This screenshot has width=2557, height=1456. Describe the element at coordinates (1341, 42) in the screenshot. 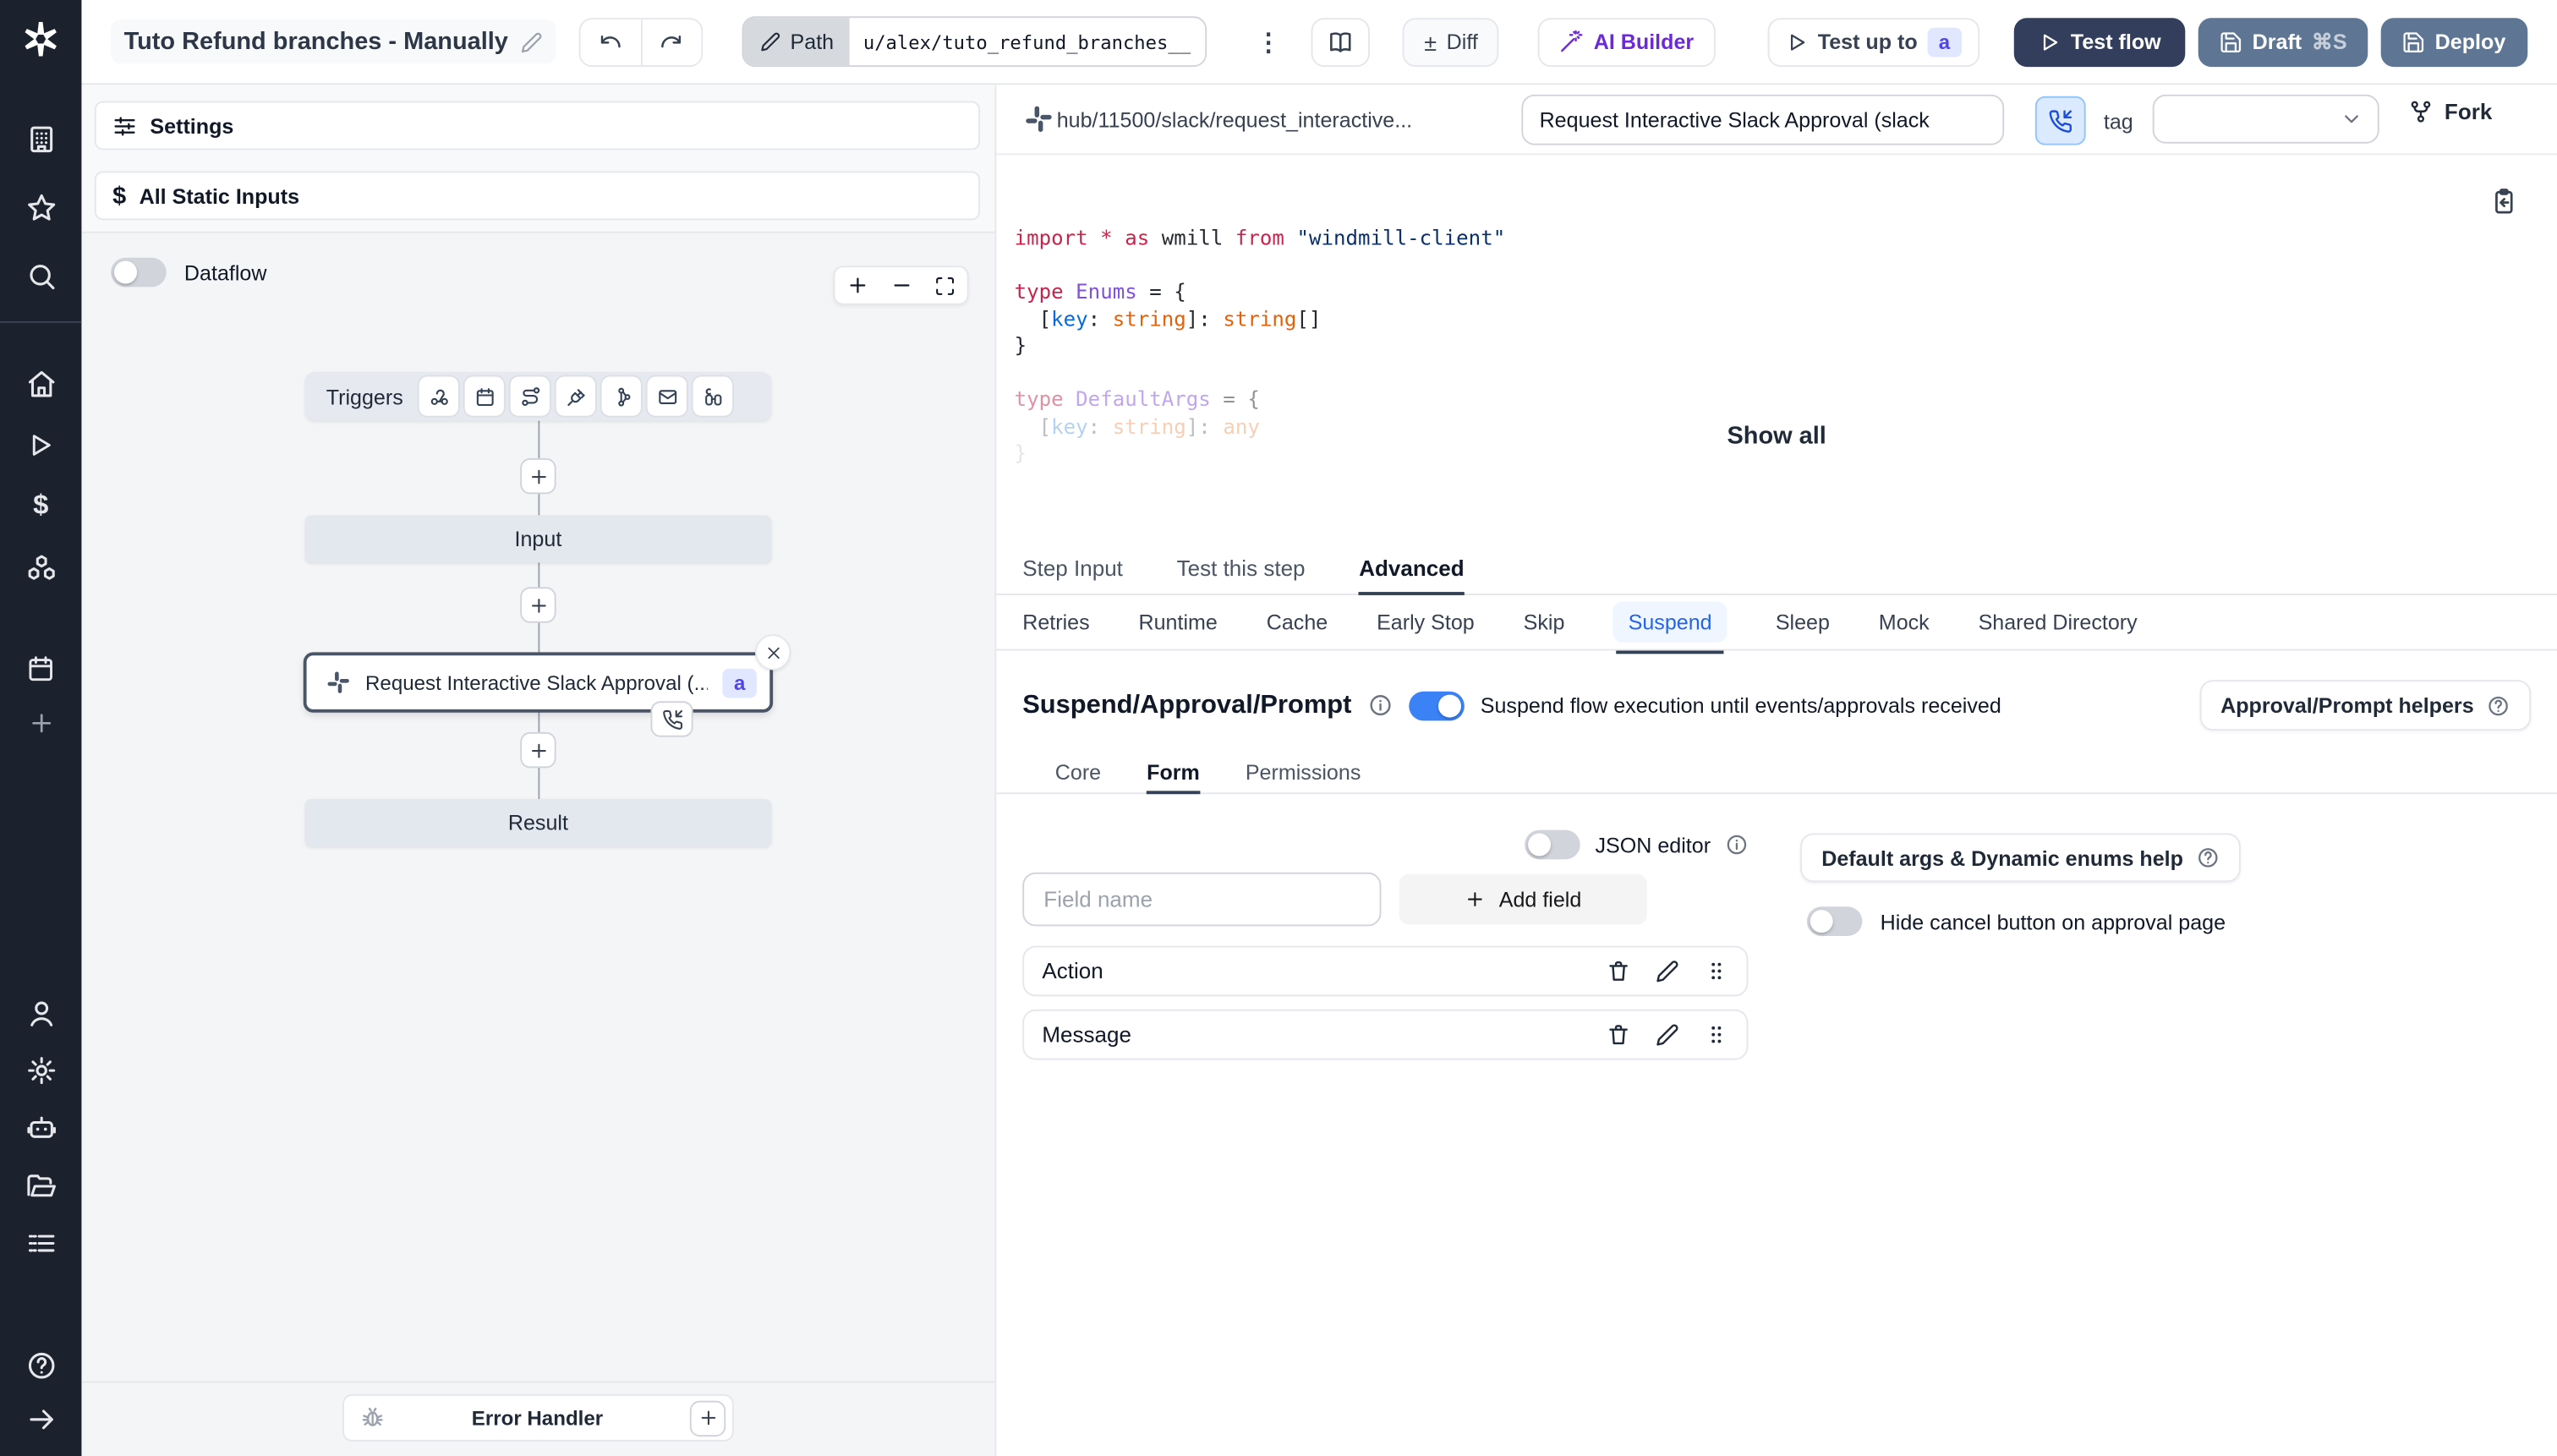

I see `docs-book-button` at that location.